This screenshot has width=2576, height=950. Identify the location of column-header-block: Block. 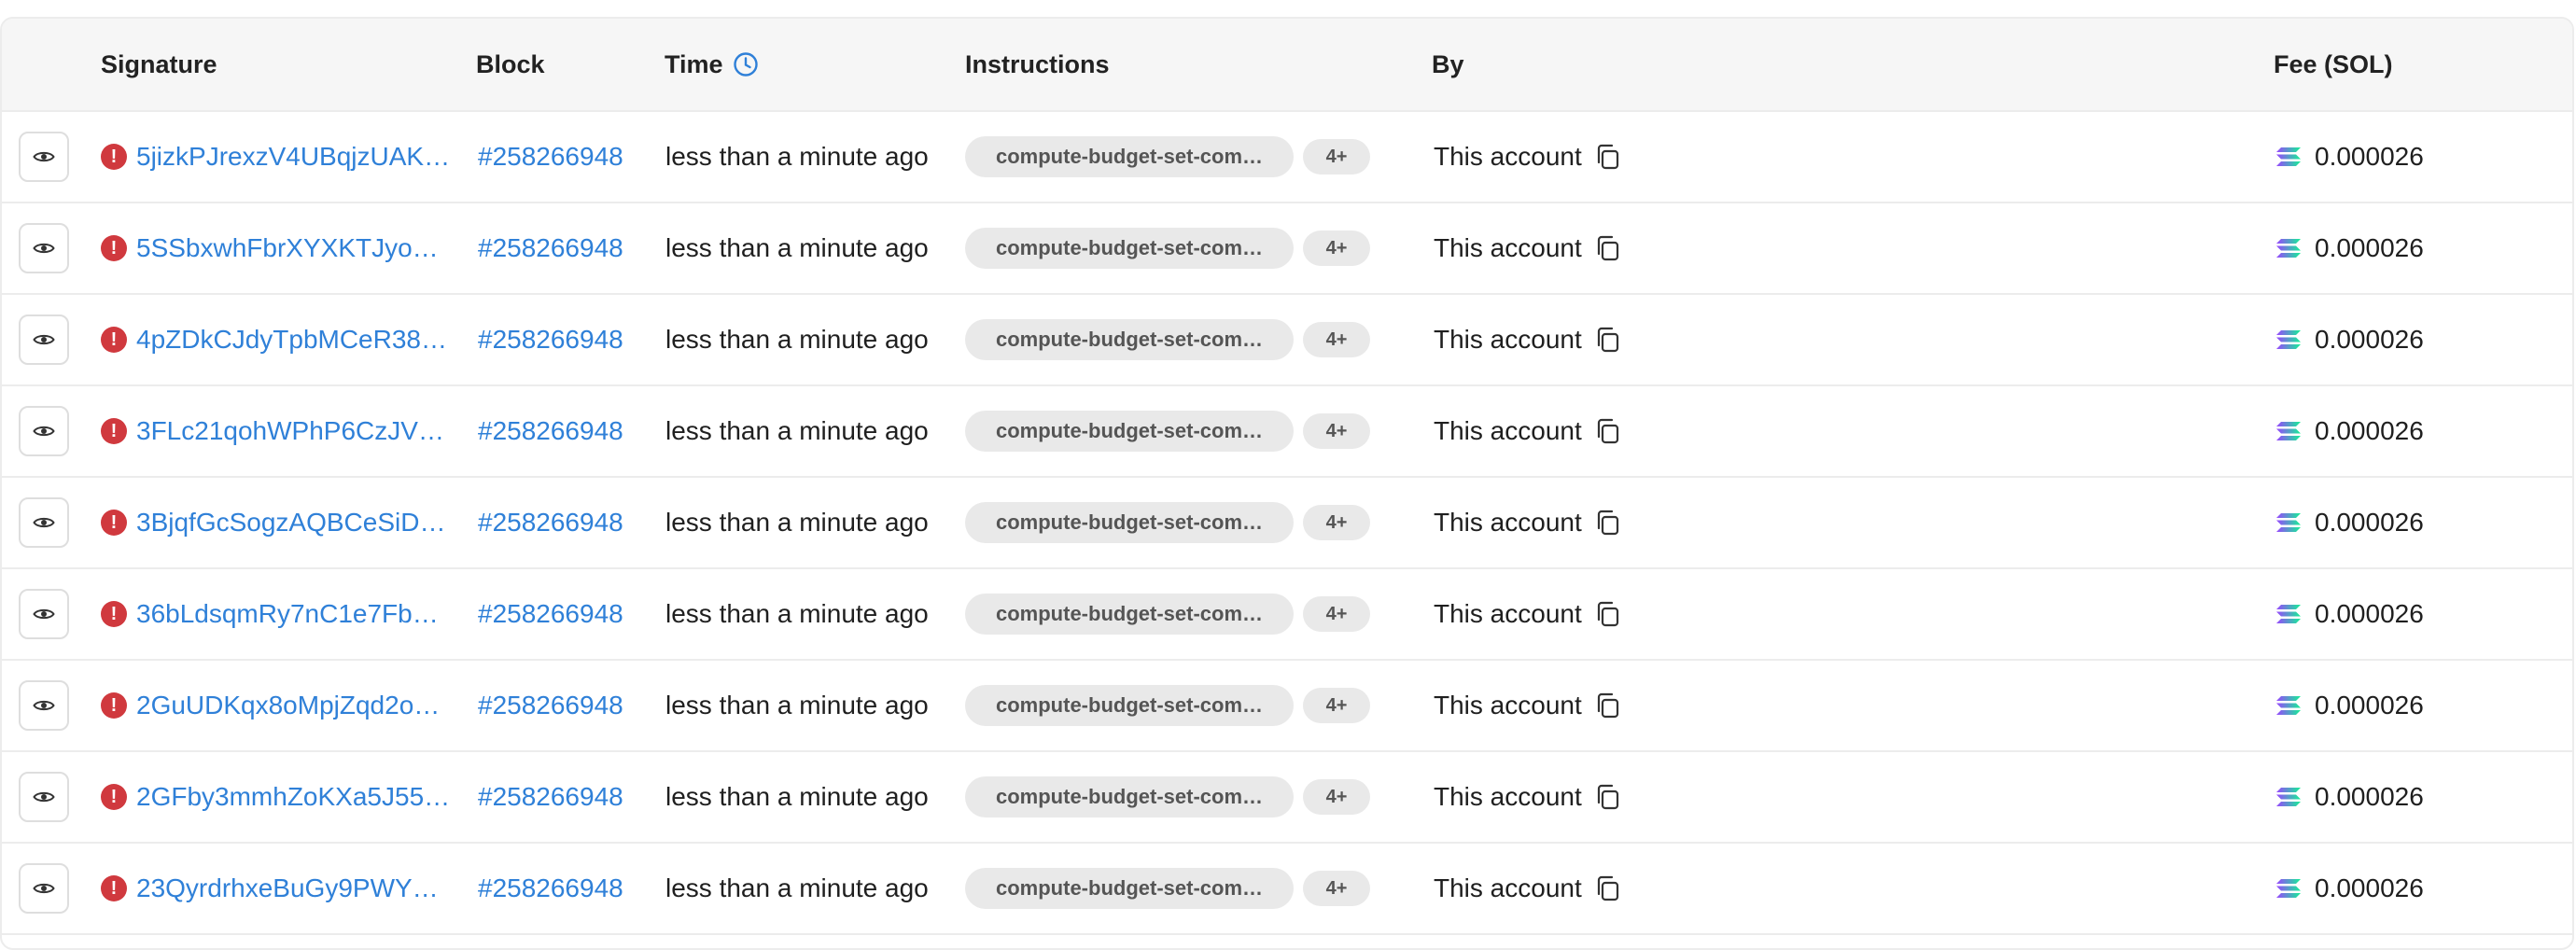
(510, 63).